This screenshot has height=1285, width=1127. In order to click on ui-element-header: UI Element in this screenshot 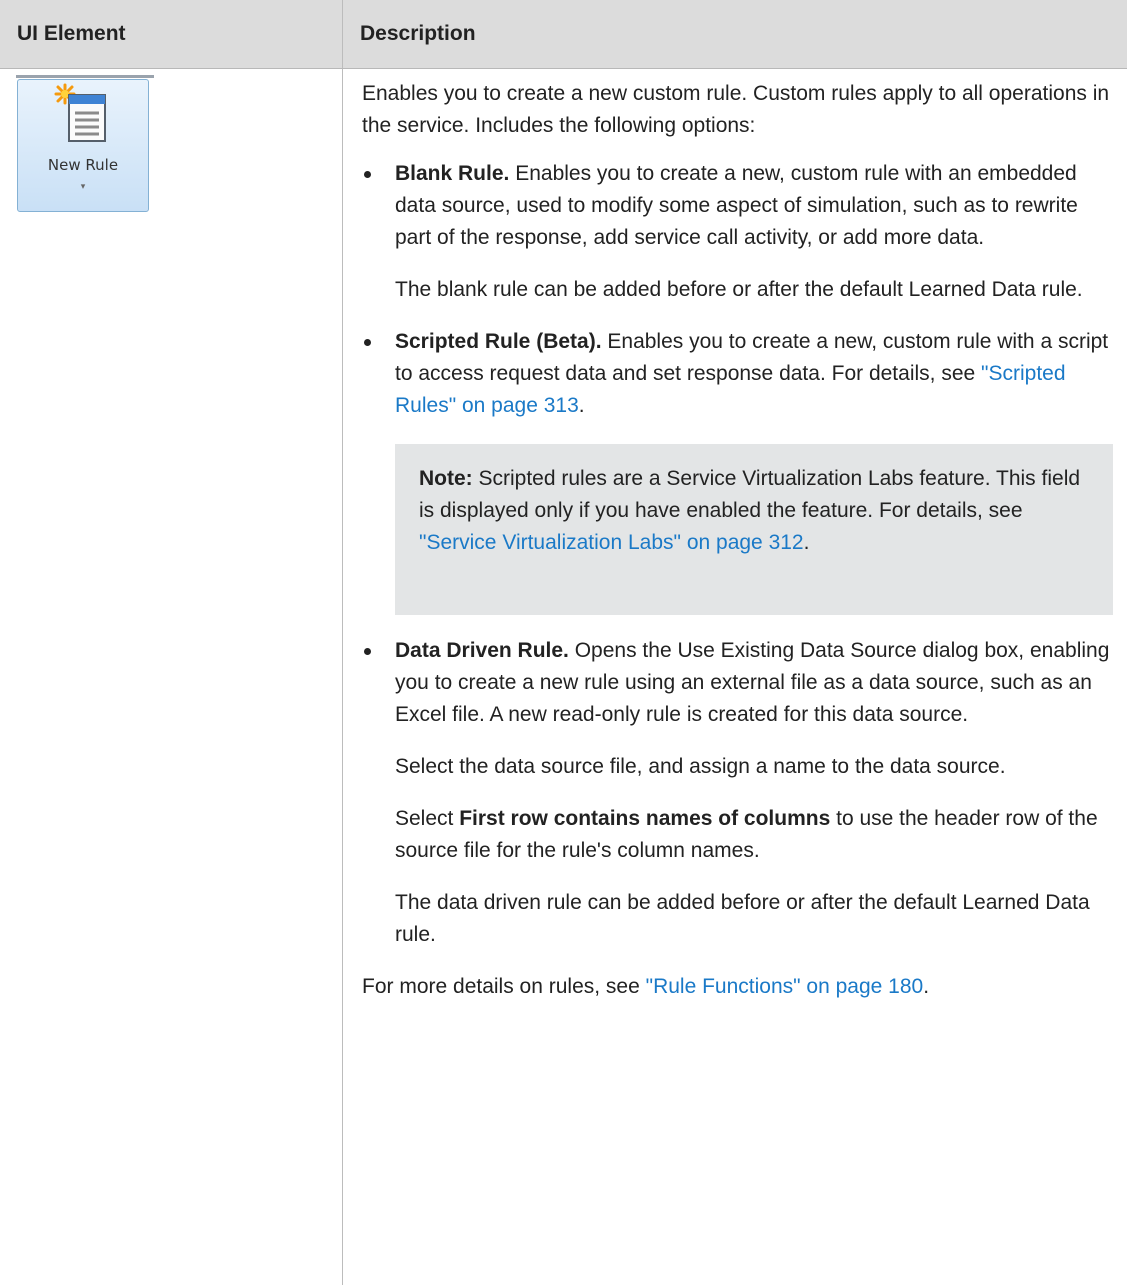, I will do `click(171, 34)`.